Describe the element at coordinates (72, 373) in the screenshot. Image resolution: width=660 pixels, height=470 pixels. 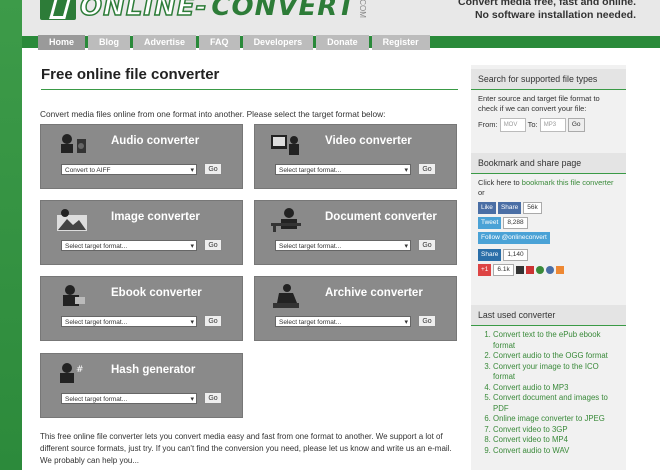
I see `hash-icon: #` at that location.